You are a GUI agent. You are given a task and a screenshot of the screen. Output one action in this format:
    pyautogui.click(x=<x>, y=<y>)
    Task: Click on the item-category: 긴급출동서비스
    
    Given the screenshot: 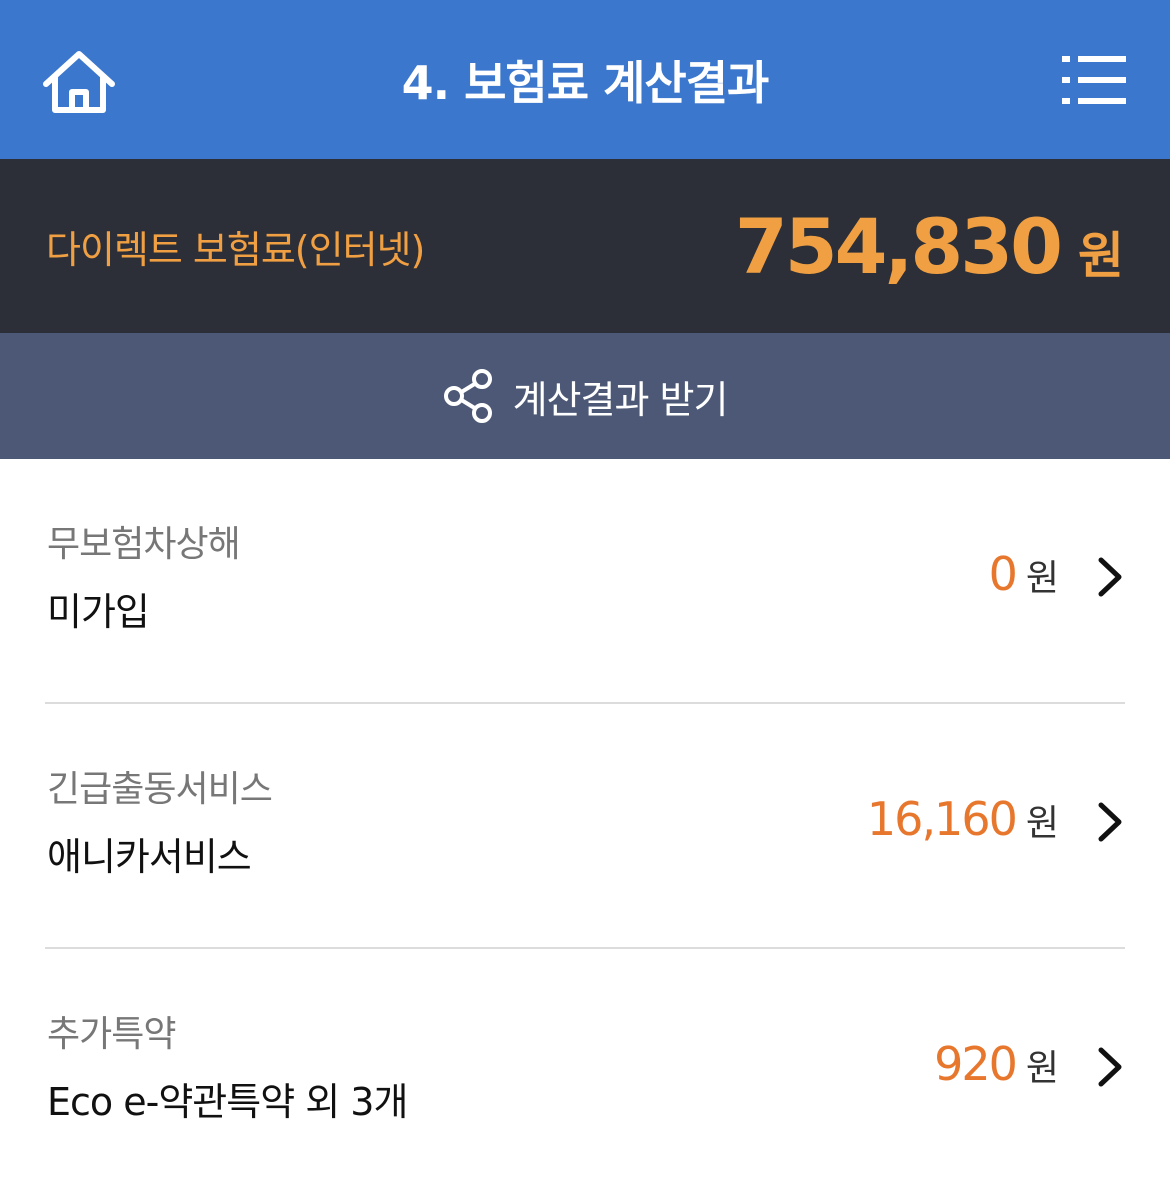 What is the action you would take?
    pyautogui.click(x=160, y=789)
    